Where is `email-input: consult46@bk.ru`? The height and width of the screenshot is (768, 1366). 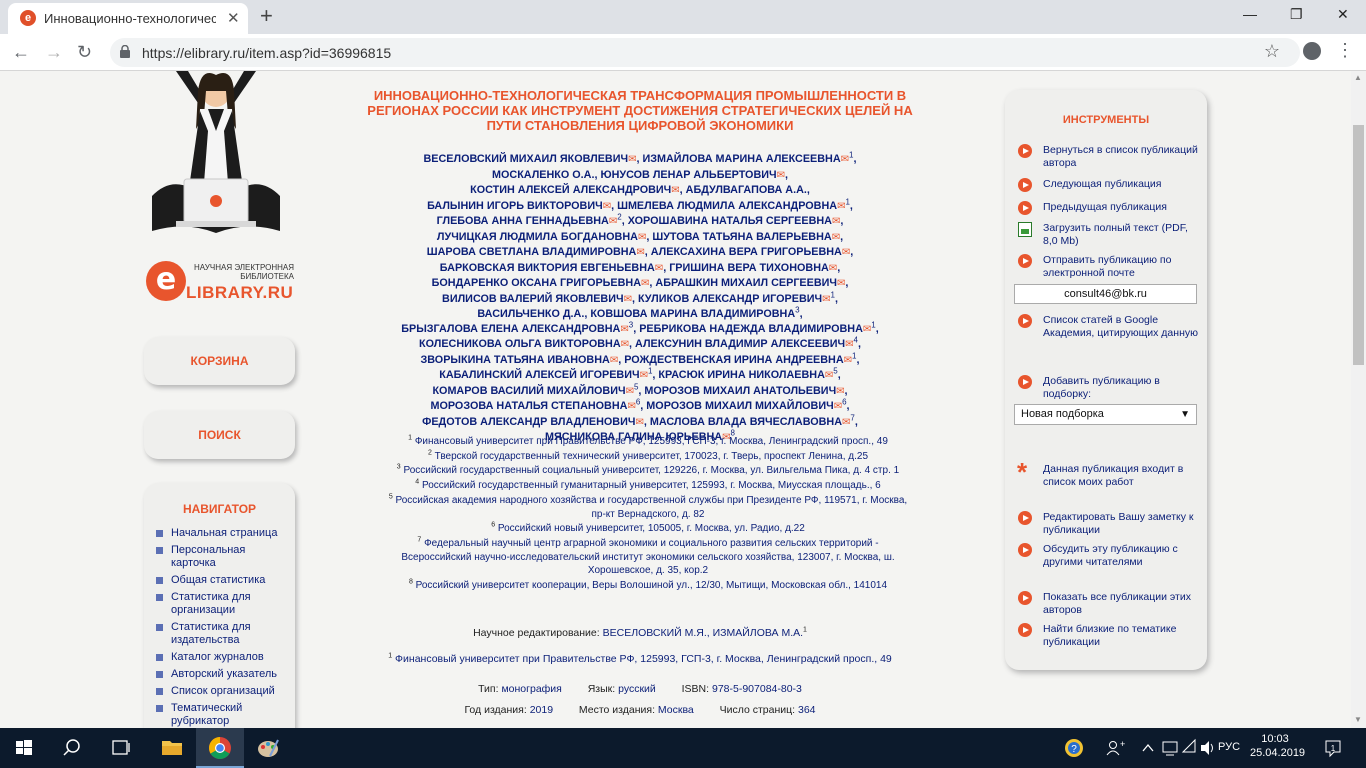
email-input: consult46@bk.ru is located at coordinates (1105, 294).